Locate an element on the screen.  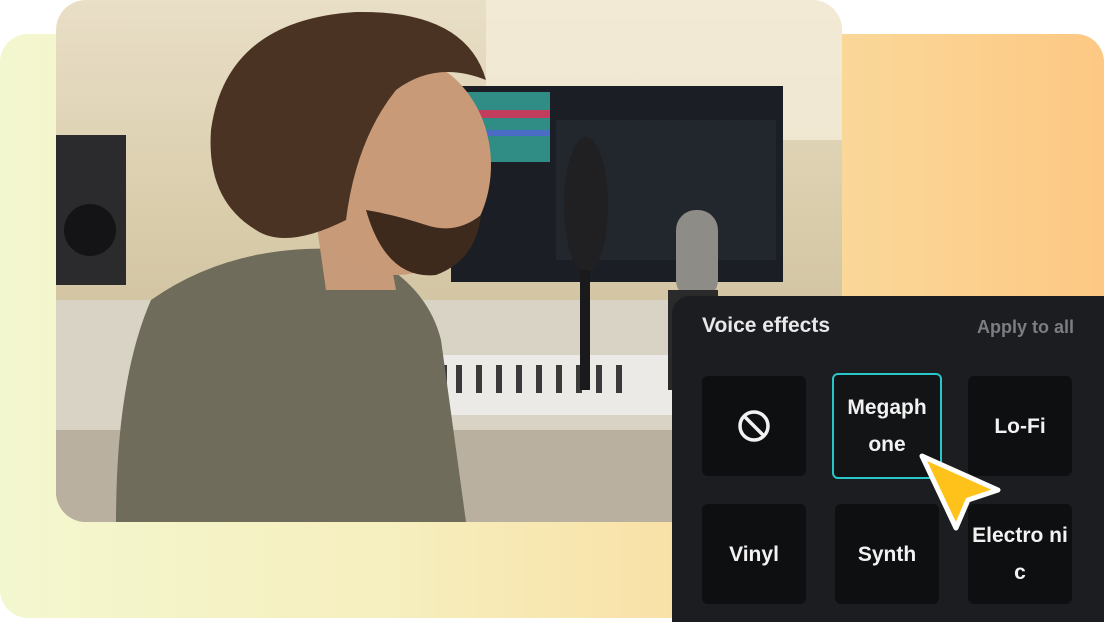
apply-to-all-button: Apply to all is located at coordinates (1025, 327).